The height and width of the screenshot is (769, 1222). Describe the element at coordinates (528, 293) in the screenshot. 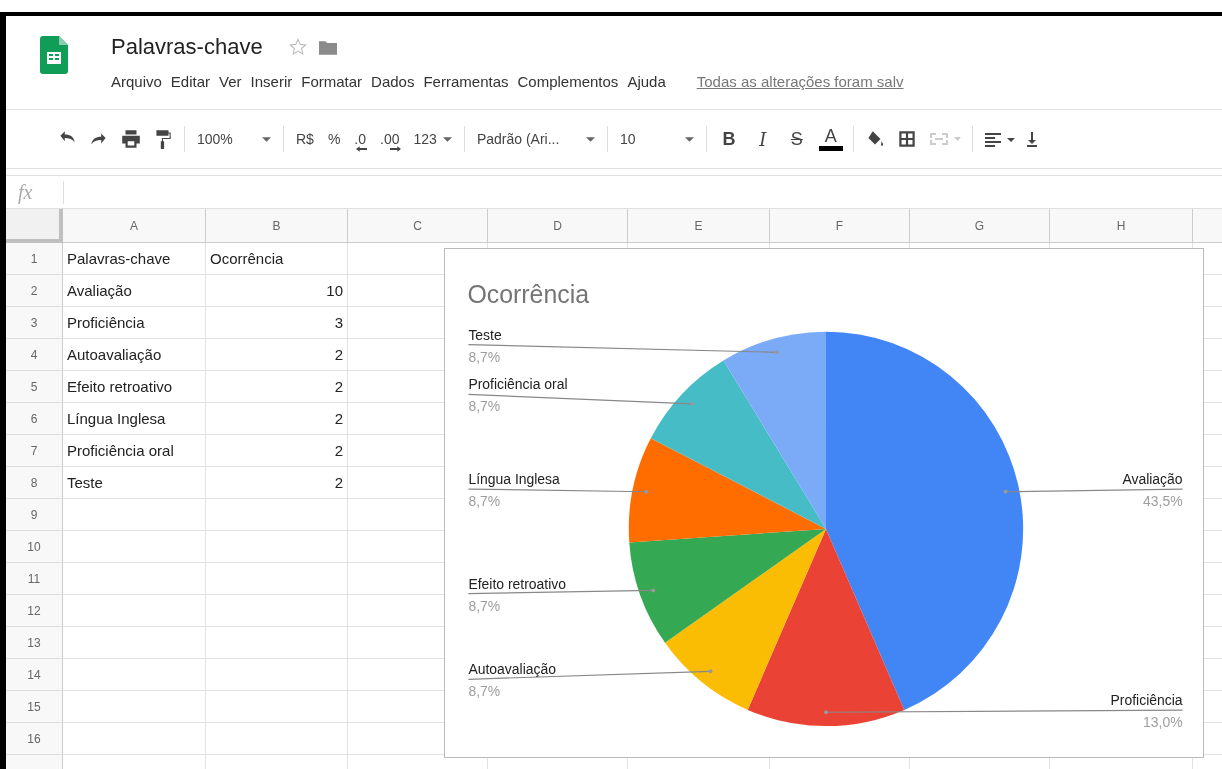

I see `chart-title: Ocorrência` at that location.